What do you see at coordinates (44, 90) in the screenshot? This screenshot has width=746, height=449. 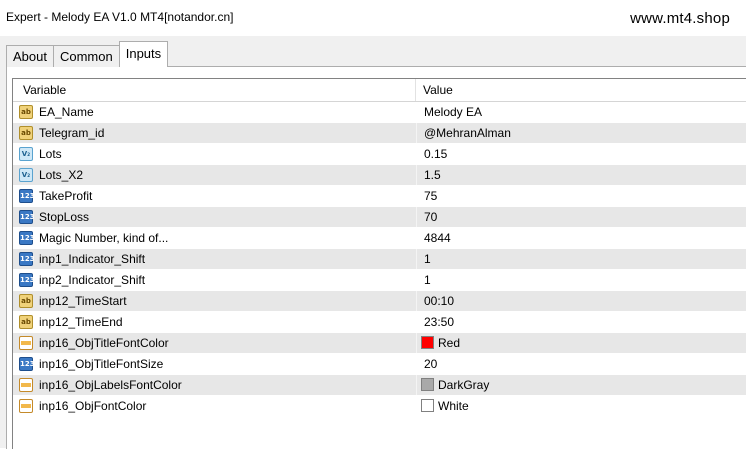 I see `column-header-variable: Variable` at bounding box center [44, 90].